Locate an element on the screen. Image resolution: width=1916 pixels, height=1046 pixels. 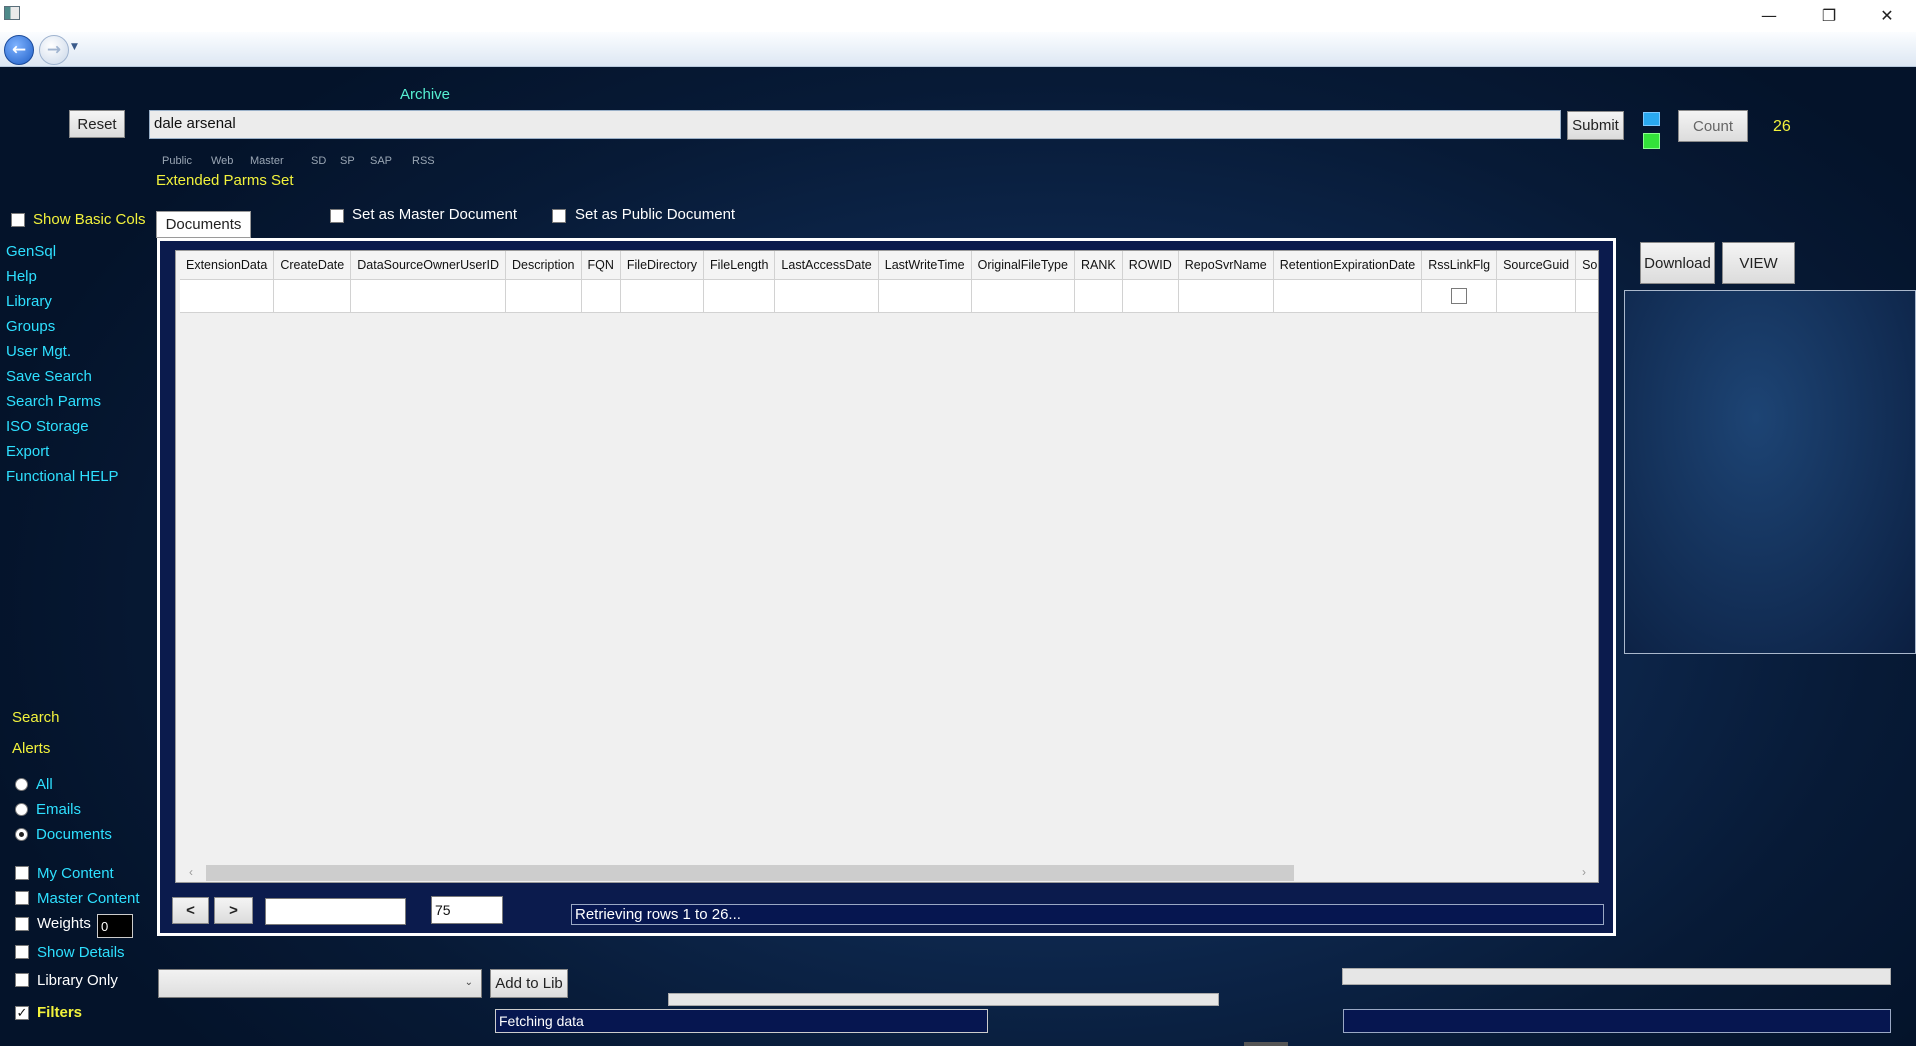
source-tag-web: Web is located at coordinates (222, 161).